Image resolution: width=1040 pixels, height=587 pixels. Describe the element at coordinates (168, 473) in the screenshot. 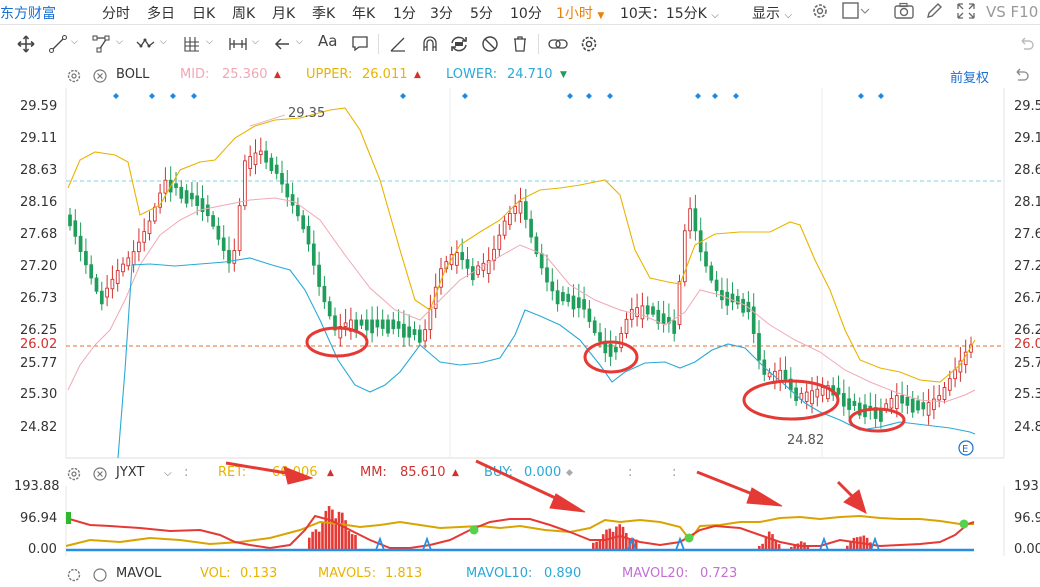

I see `chevron-down-icon: ⌵` at that location.